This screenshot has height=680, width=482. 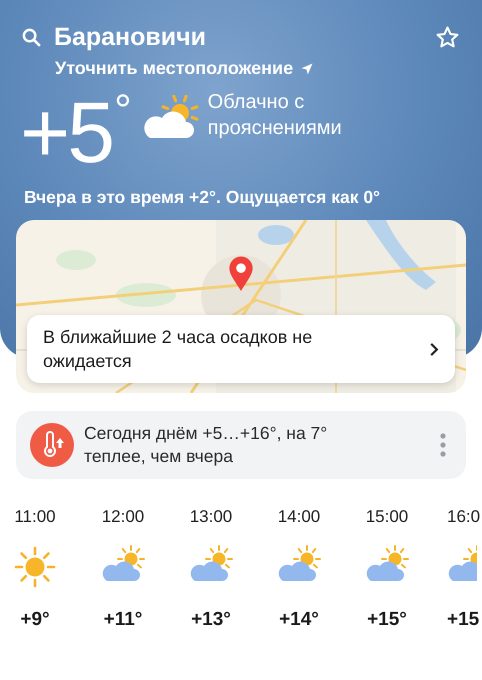 I want to click on hour-time: 16:0, so click(x=463, y=517).